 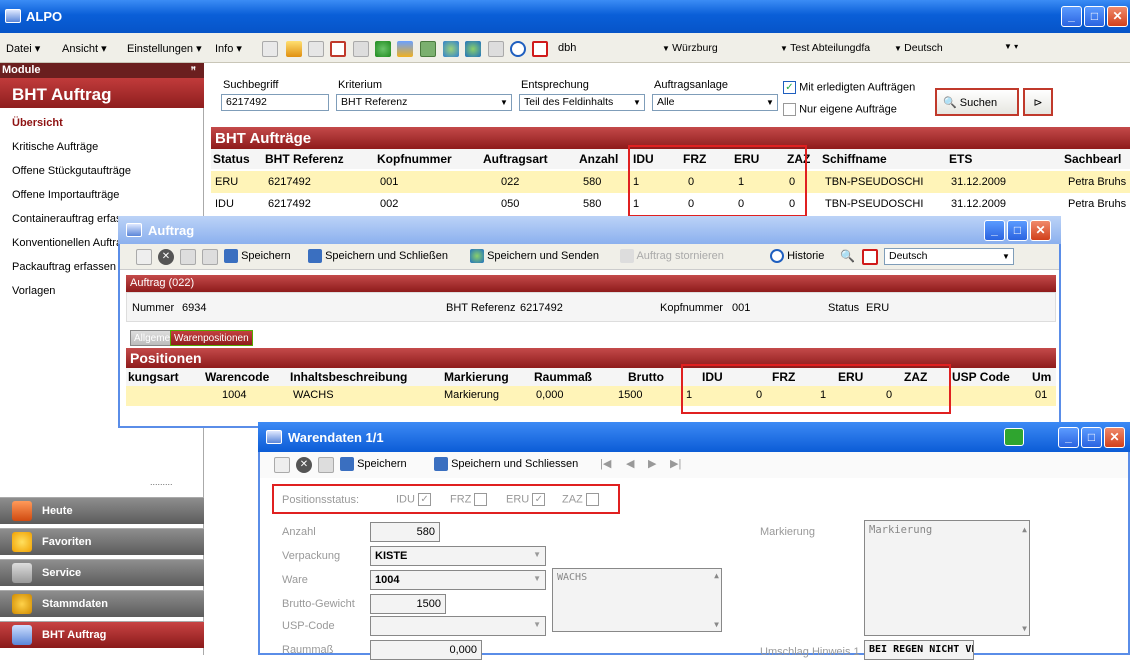 I want to click on warendaten-close-button: ✕, so click(x=1114, y=437).